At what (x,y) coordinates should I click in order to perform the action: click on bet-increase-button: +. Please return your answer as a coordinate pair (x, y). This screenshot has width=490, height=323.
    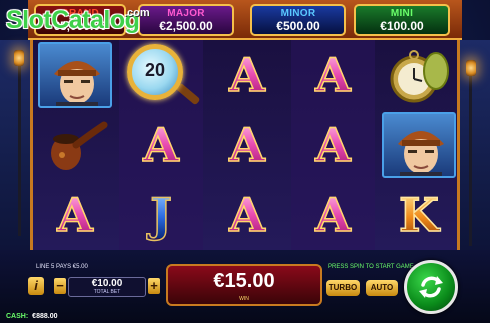
    Looking at the image, I should click on (154, 286).